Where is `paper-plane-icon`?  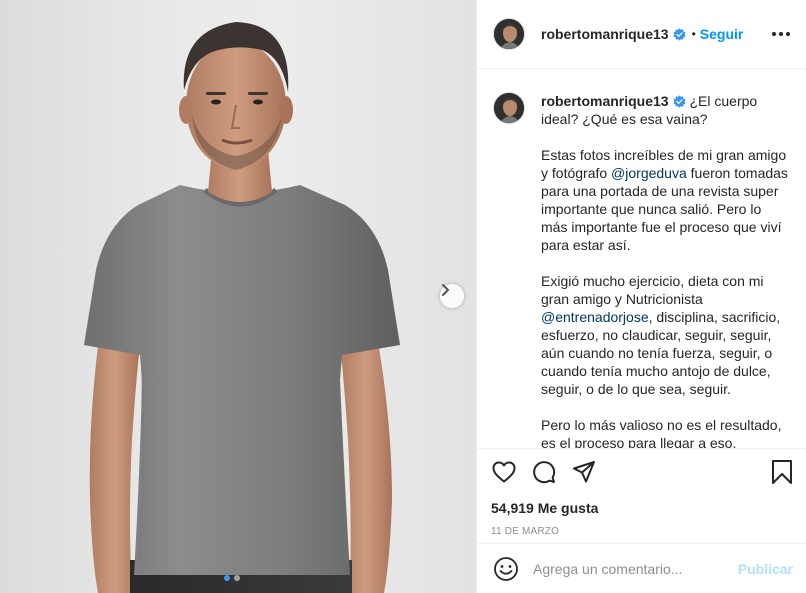
paper-plane-icon is located at coordinates (584, 472).